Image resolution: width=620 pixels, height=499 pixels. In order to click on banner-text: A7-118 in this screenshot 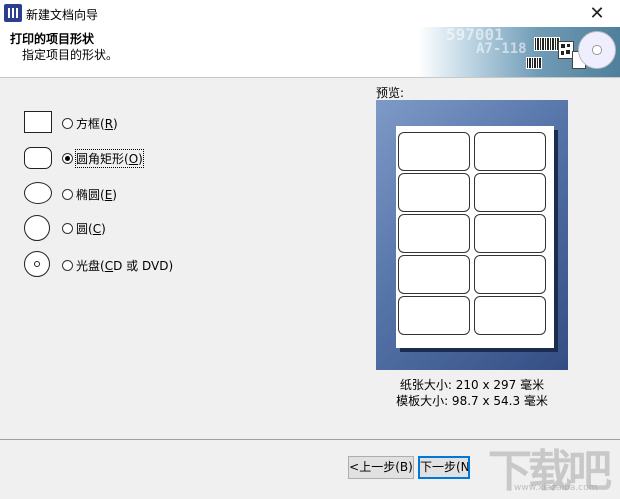, I will do `click(501, 49)`.